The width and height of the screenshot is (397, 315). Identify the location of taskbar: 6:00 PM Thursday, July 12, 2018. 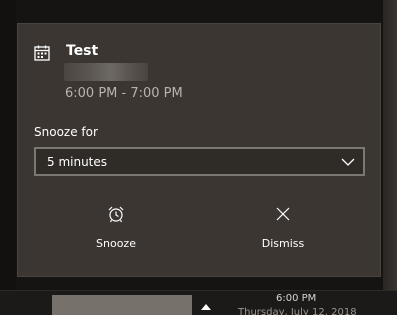
(198, 302).